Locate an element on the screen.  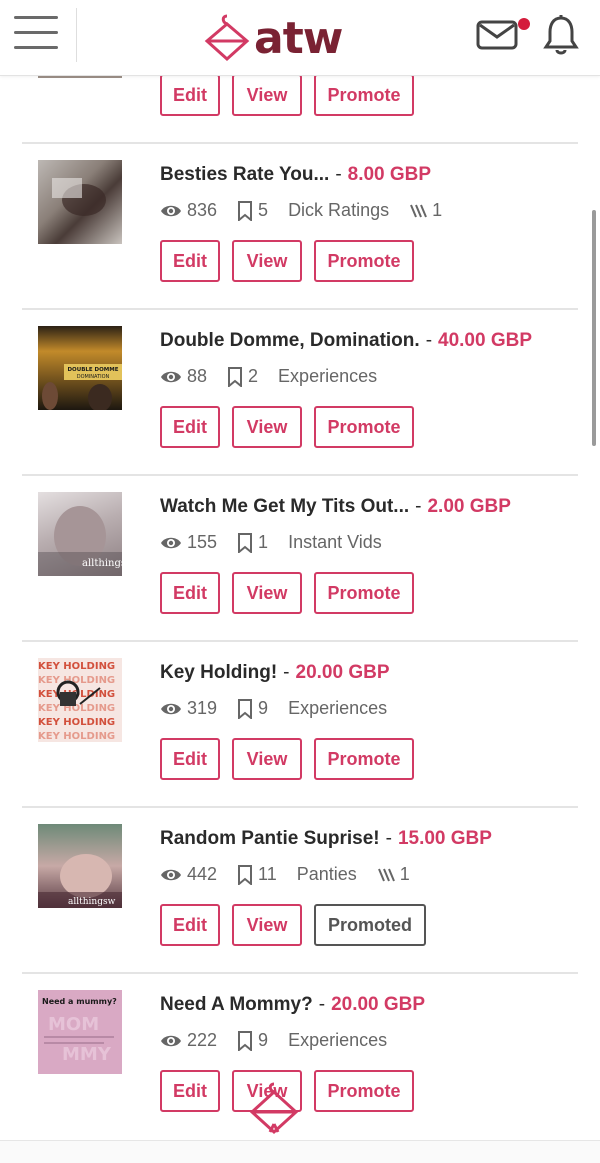
hanger-logo-icon is located at coordinates (227, 38).